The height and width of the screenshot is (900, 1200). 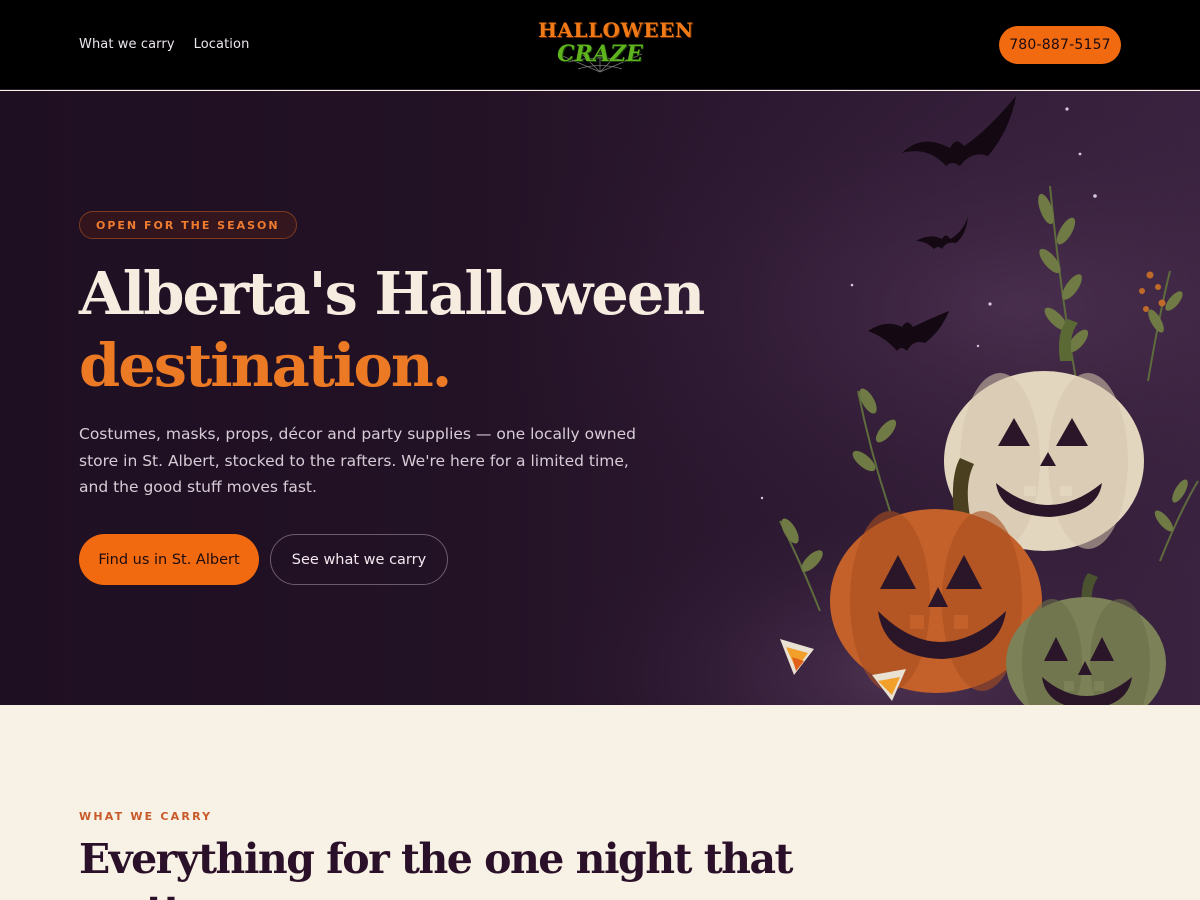 I want to click on phone-button: 780-887-5157, so click(x=1060, y=45).